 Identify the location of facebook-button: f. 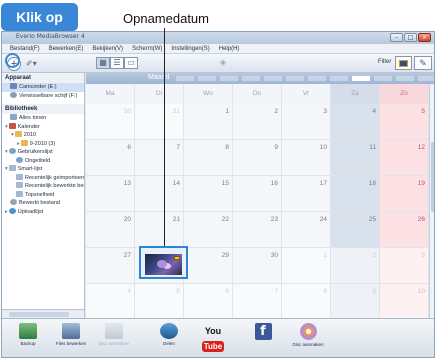
(263, 339).